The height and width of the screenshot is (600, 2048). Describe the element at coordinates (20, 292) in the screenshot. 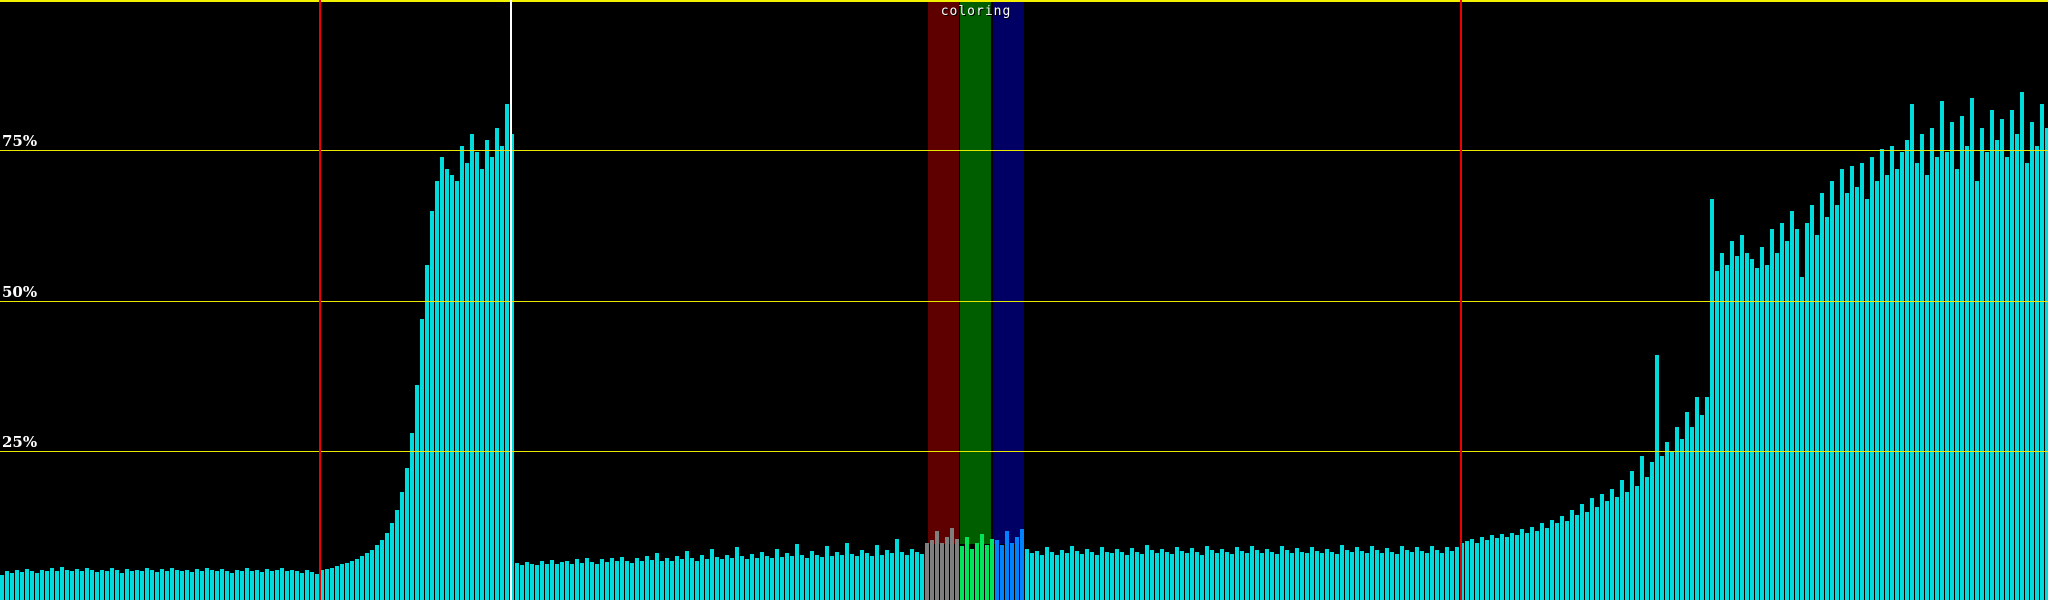

I see `axis-label-50%: 50%` at that location.